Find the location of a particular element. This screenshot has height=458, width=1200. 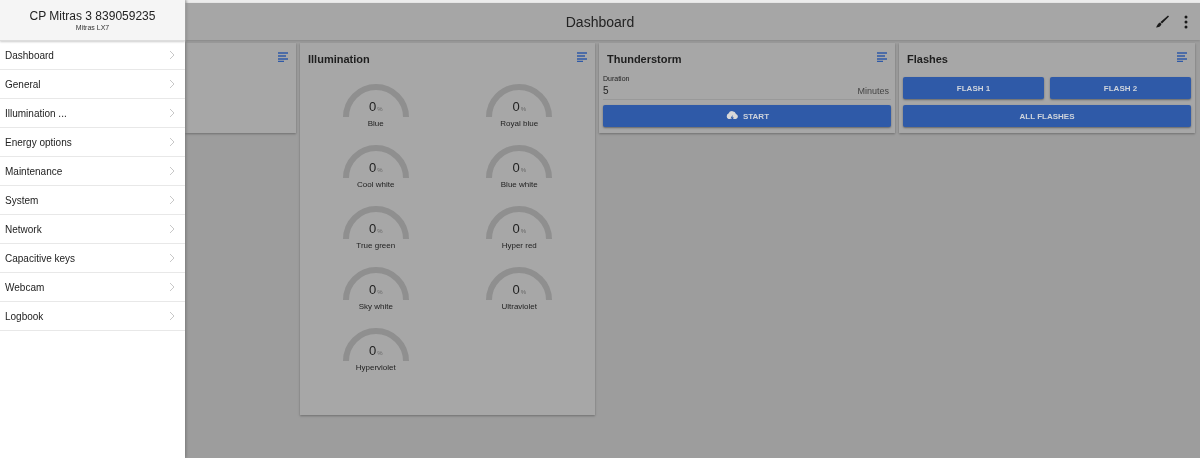

card-title: Flashes is located at coordinates (927, 59).